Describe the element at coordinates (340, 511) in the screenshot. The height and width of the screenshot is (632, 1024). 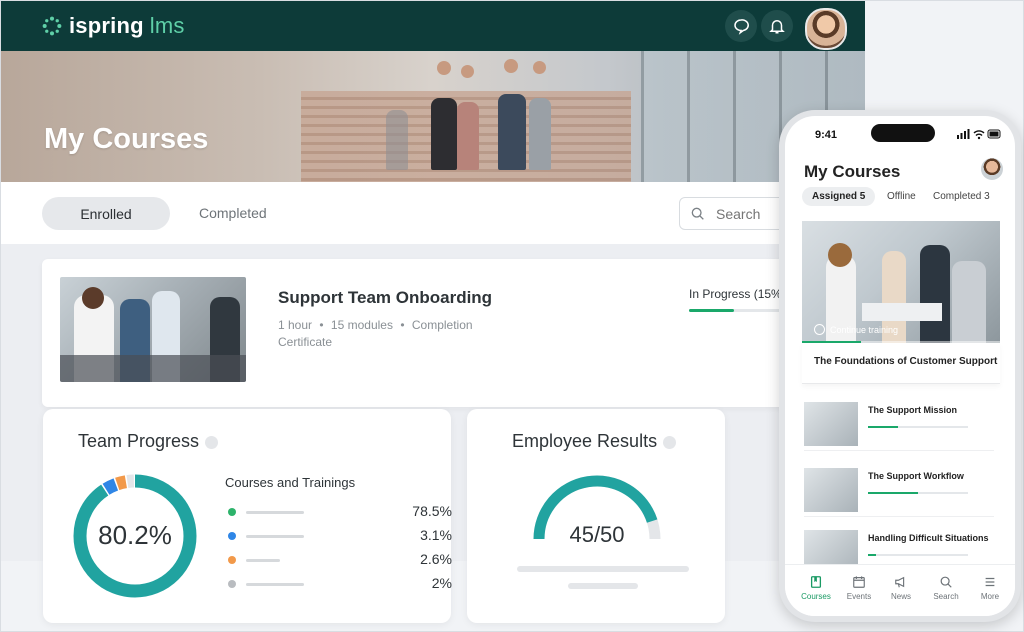
I see `legend-row: 78.5%` at that location.